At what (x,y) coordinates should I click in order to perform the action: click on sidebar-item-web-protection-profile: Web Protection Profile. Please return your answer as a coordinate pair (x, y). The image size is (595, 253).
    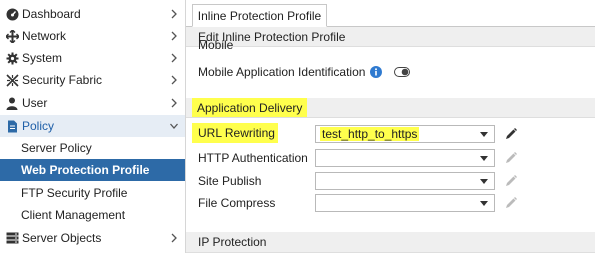
    Looking at the image, I should click on (92, 170).